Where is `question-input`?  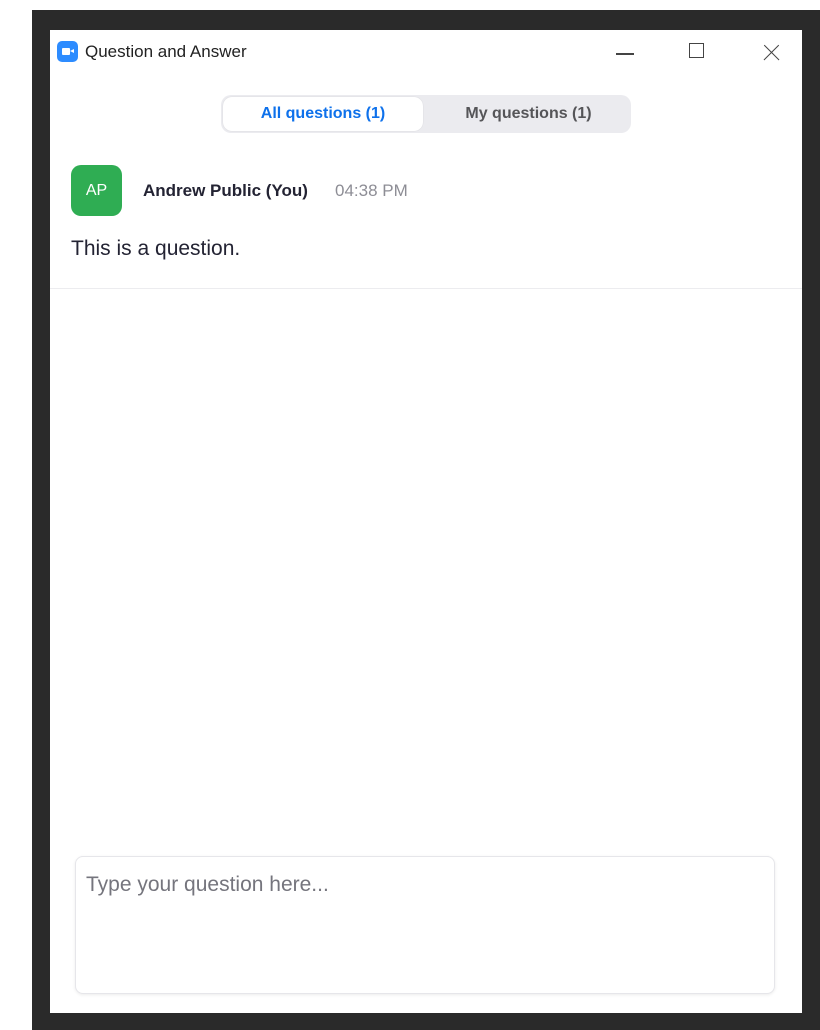 question-input is located at coordinates (425, 925).